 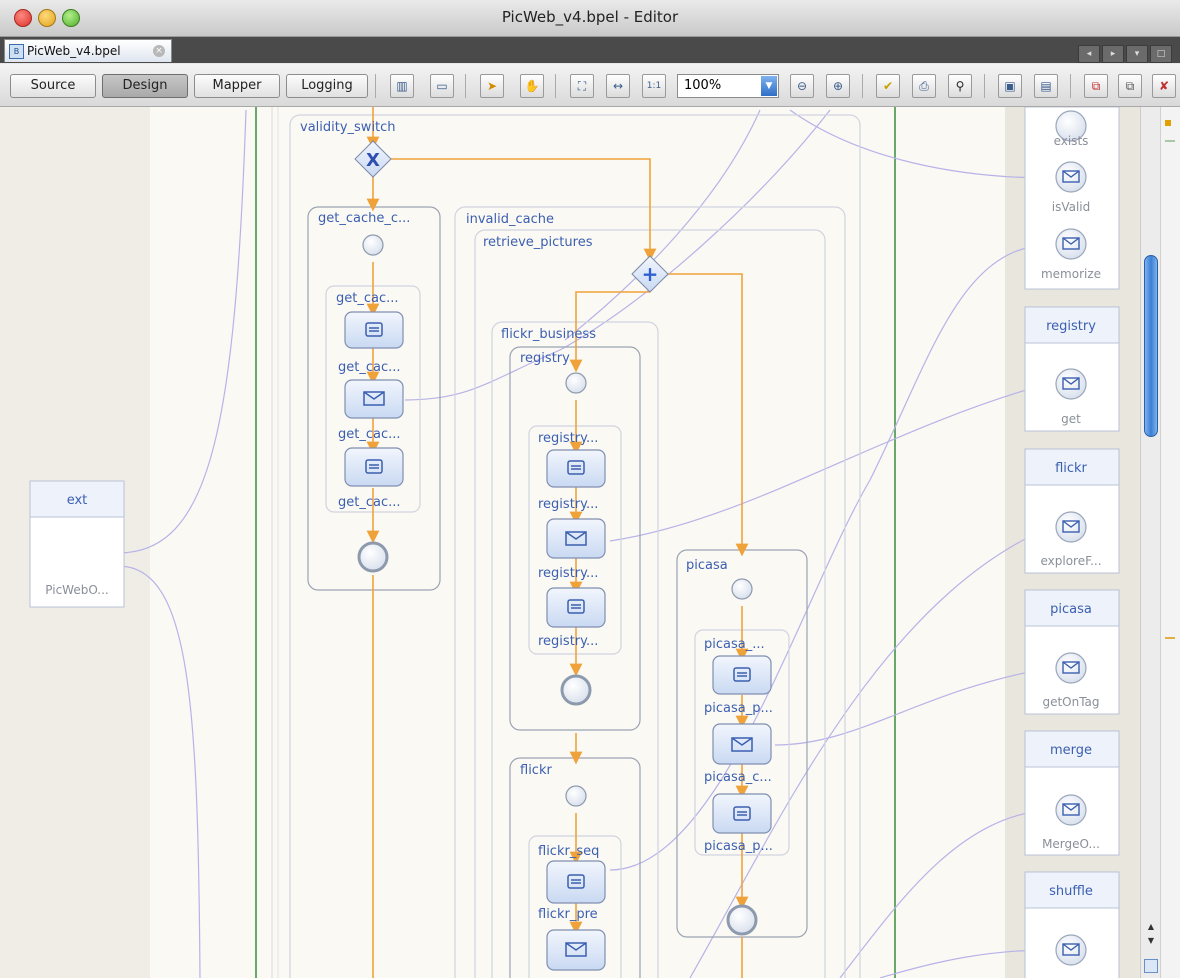 I want to click on zoom-in-icon: ⊕, so click(x=838, y=86).